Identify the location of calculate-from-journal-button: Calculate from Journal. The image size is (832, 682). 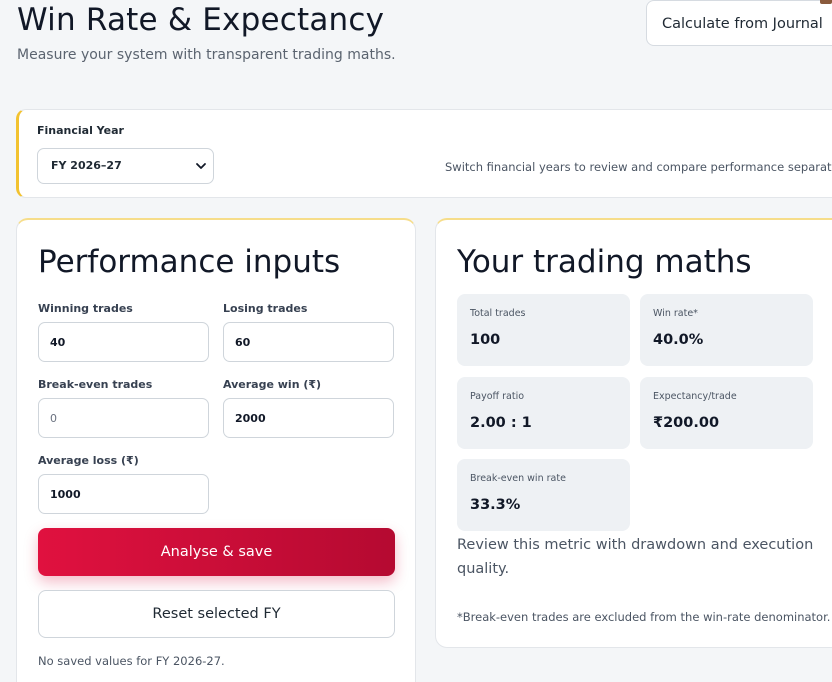
(739, 23).